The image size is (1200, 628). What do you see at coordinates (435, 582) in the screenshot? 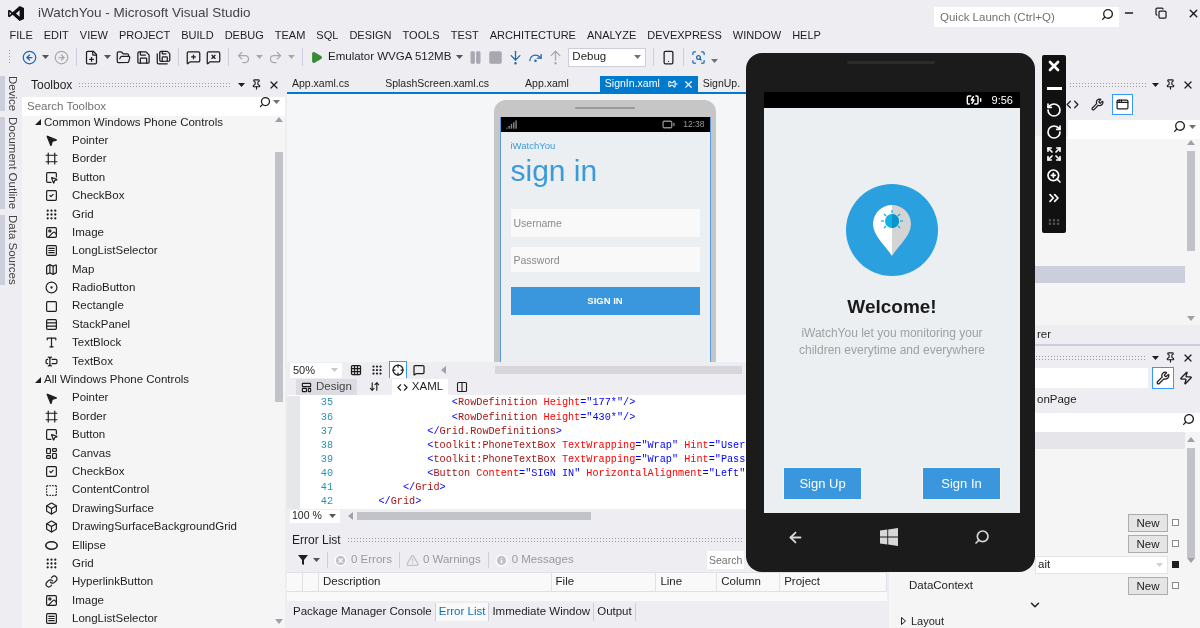
I see `column-header: Description` at bounding box center [435, 582].